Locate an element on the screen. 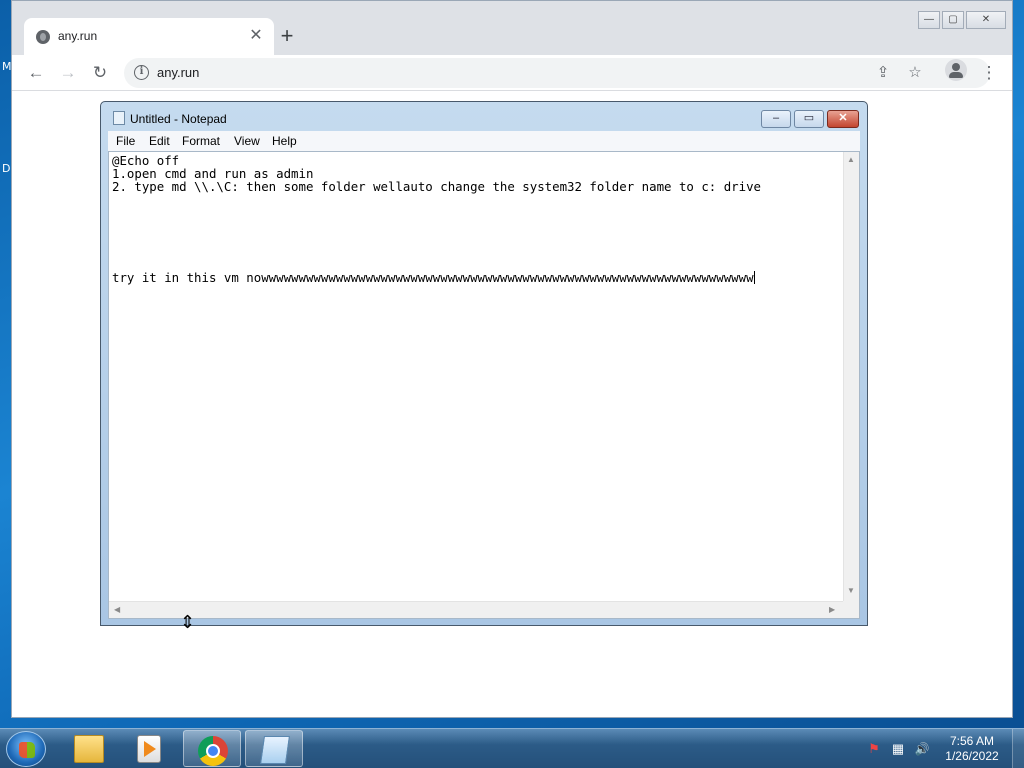 The height and width of the screenshot is (768, 1024). menu-format: Format is located at coordinates (201, 141).